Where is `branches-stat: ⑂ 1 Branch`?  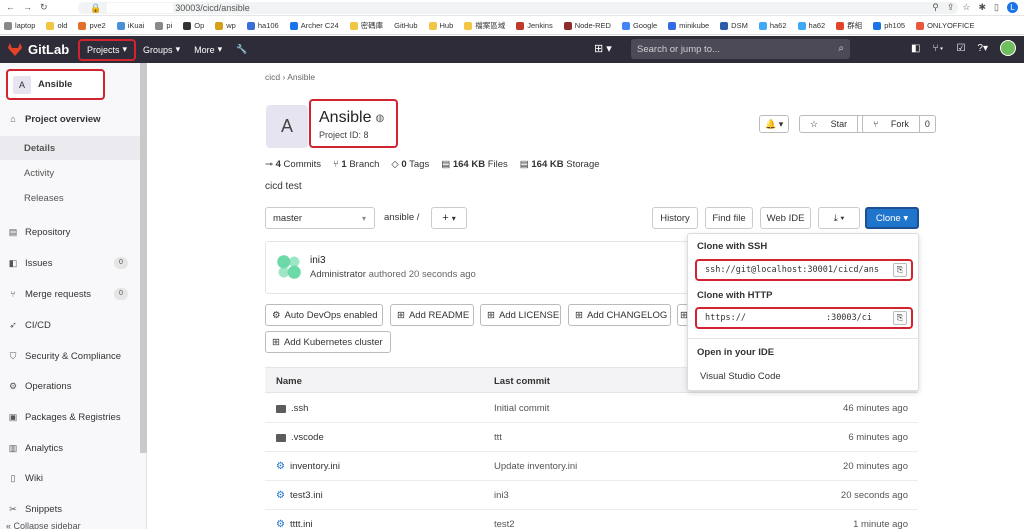 branches-stat: ⑂ 1 Branch is located at coordinates (356, 164).